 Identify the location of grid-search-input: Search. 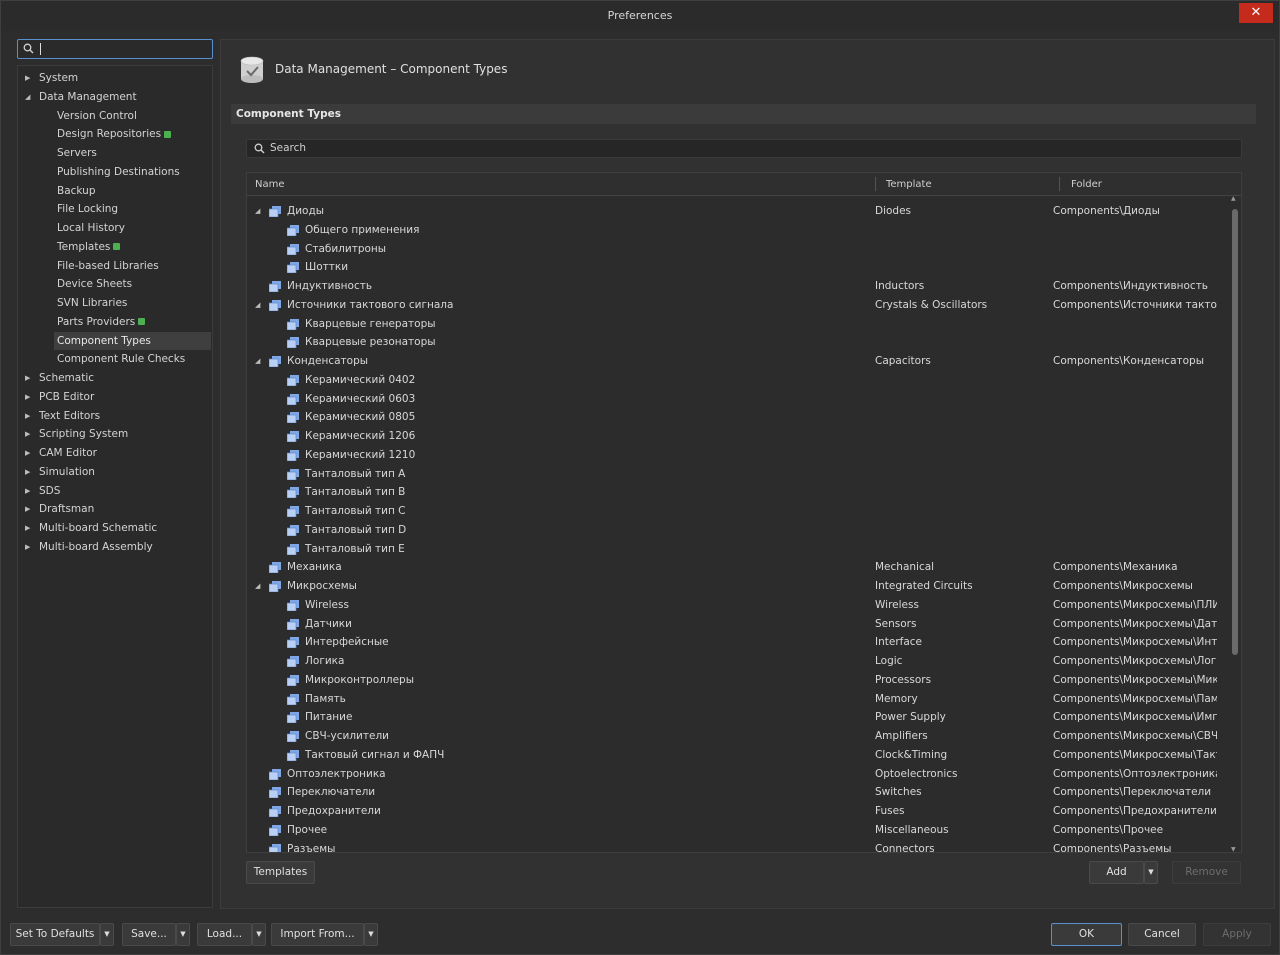
(744, 148).